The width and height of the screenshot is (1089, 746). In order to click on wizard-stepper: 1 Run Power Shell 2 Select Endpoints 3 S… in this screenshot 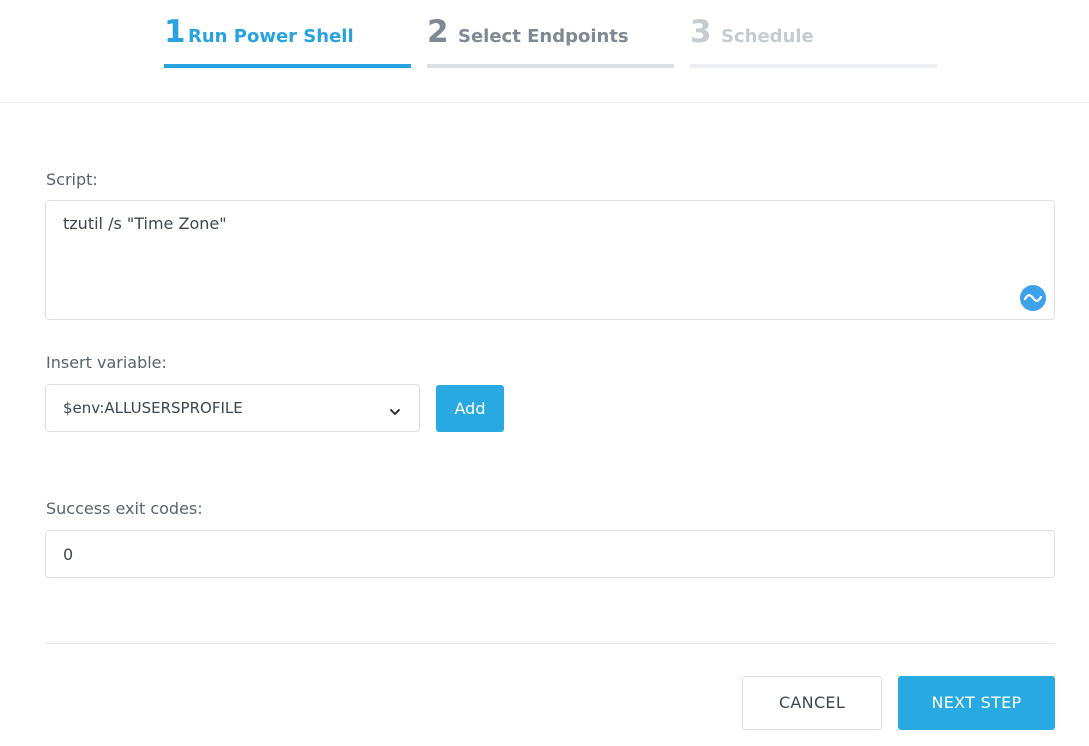, I will do `click(544, 51)`.